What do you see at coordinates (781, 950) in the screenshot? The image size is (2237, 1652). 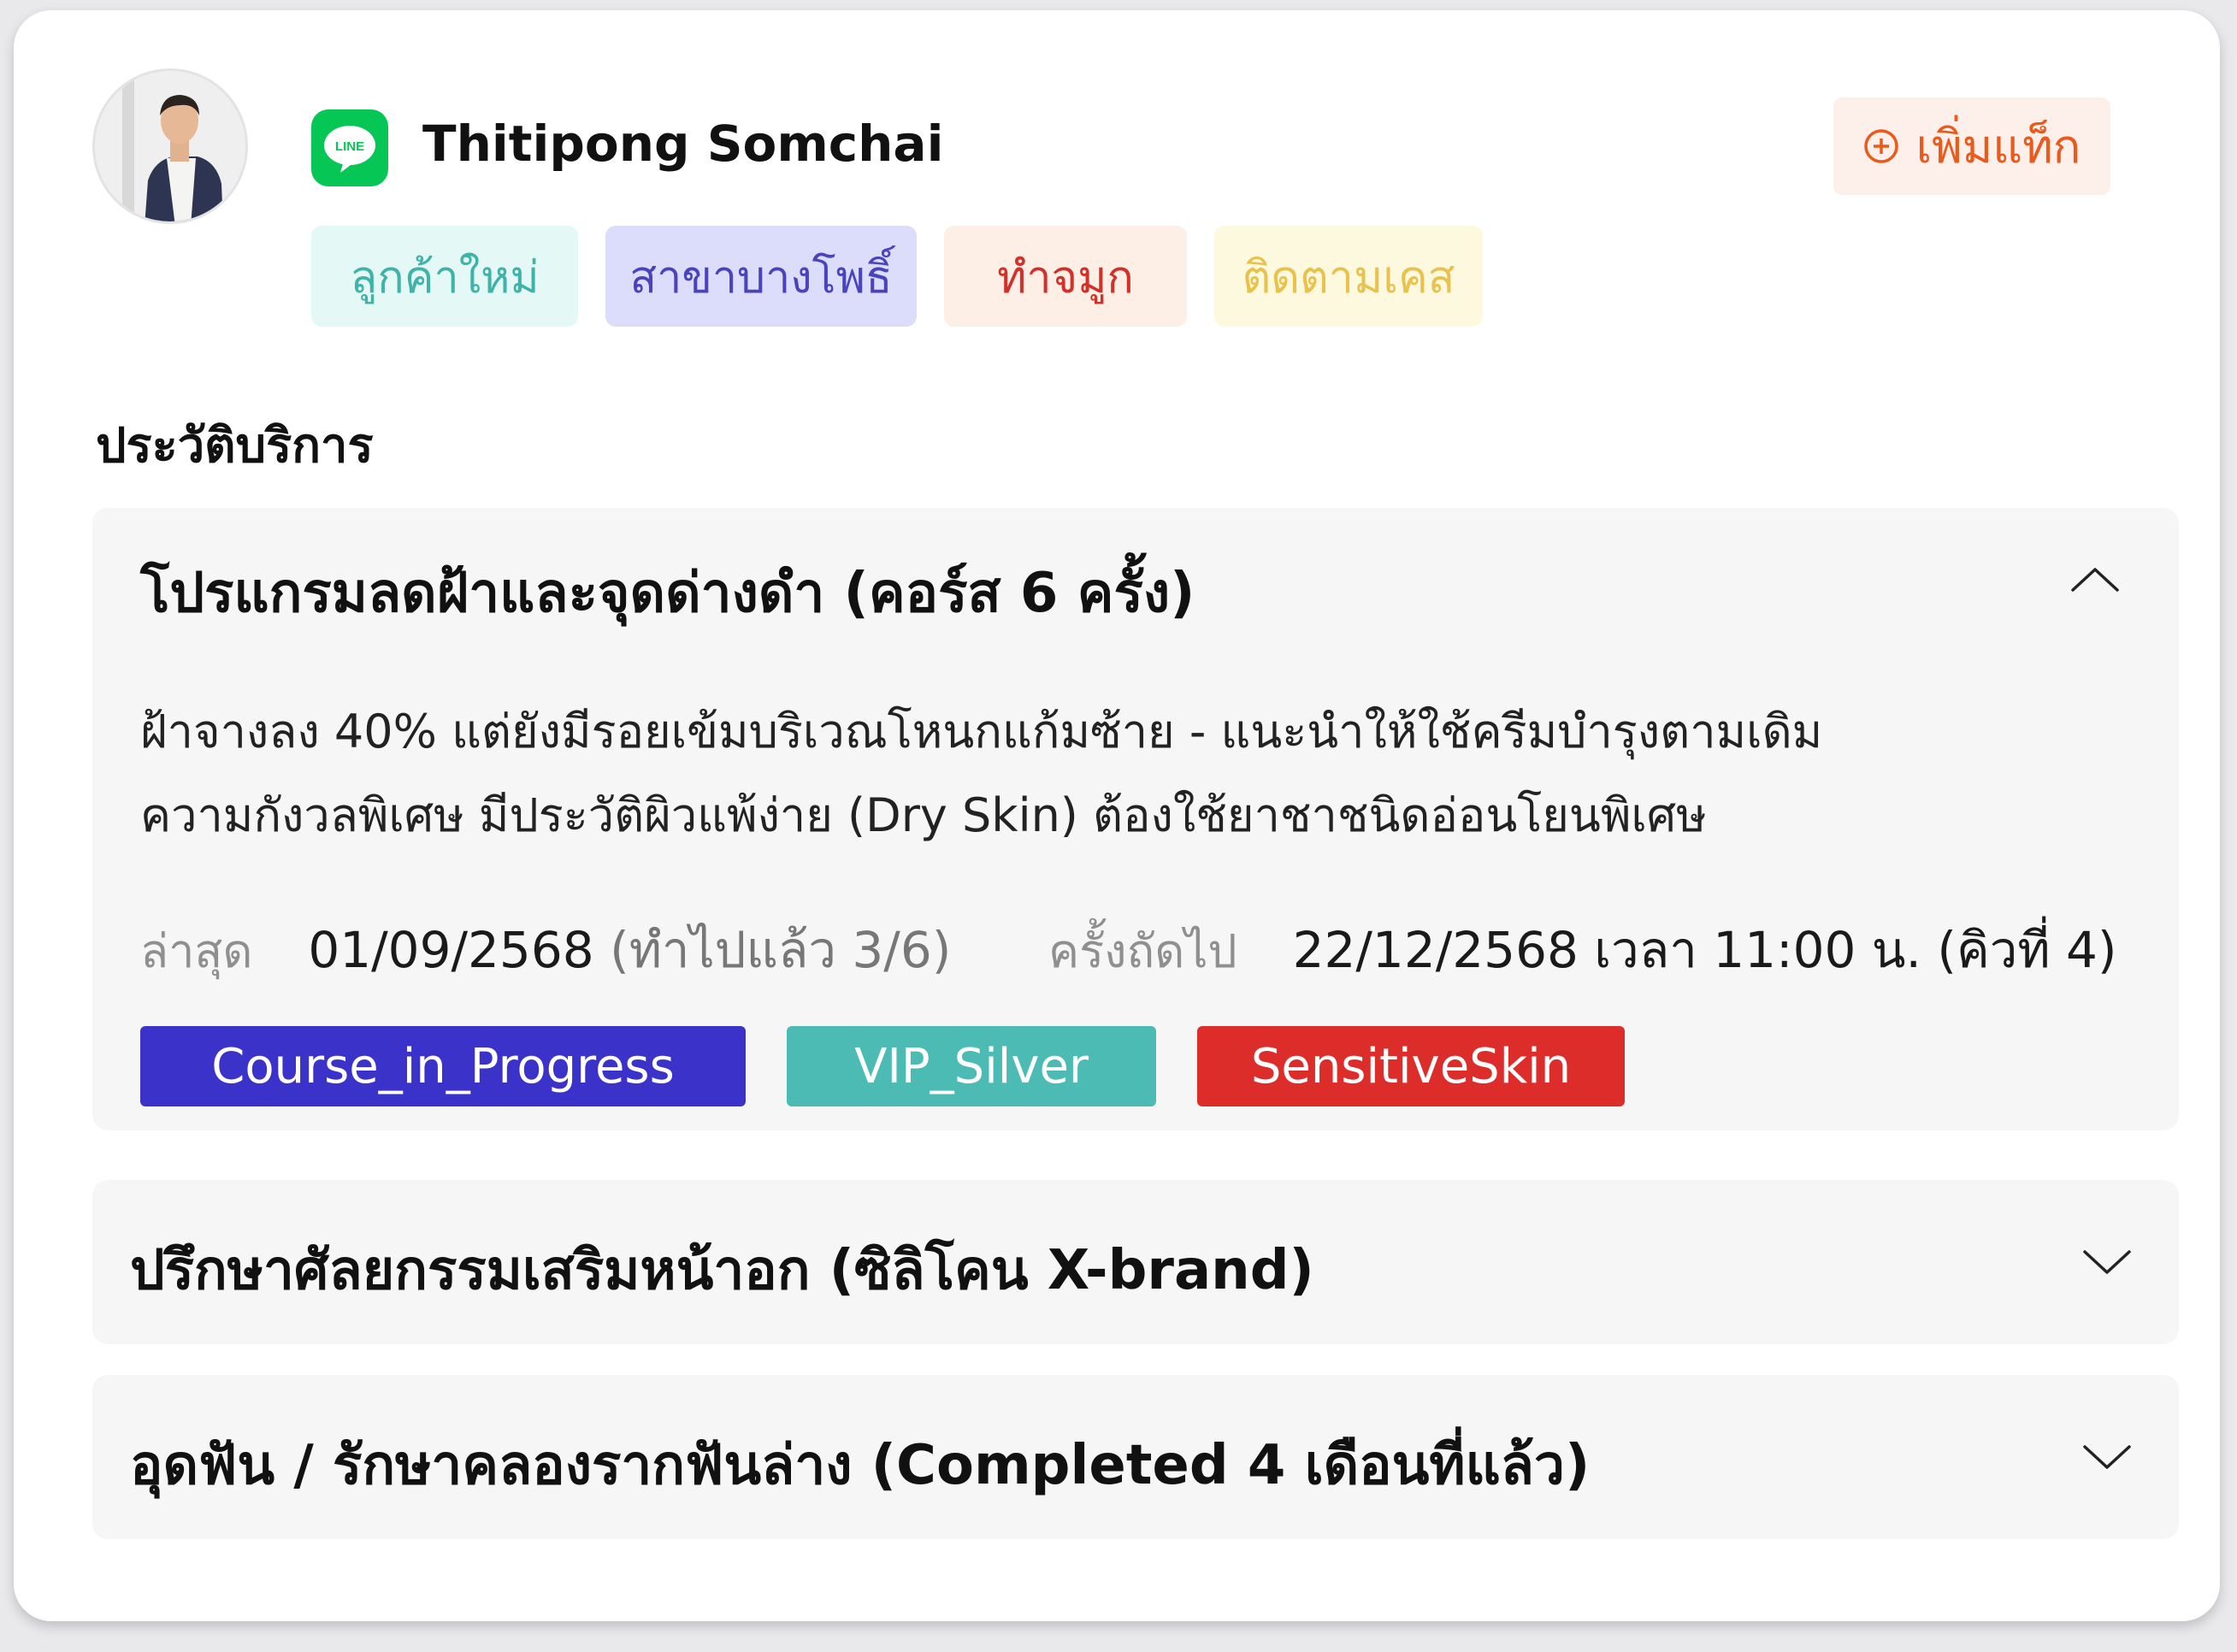 I see `course-progress: (ทำไปแล้ว 3/6)` at bounding box center [781, 950].